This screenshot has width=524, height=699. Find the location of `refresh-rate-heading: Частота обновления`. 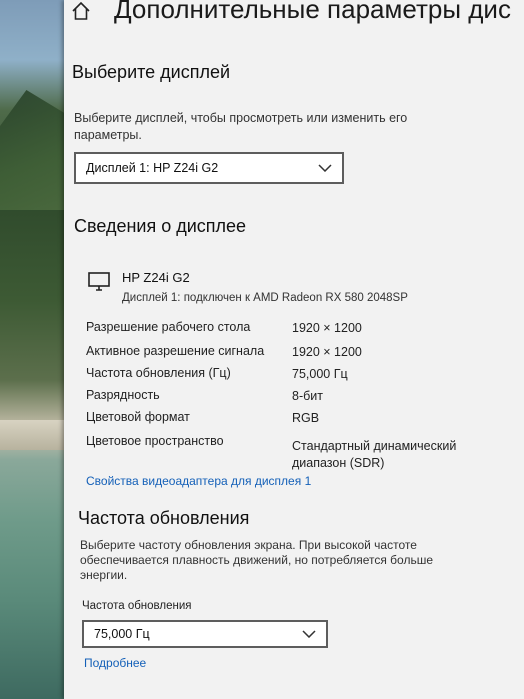

refresh-rate-heading: Частота обновления is located at coordinates (164, 518).